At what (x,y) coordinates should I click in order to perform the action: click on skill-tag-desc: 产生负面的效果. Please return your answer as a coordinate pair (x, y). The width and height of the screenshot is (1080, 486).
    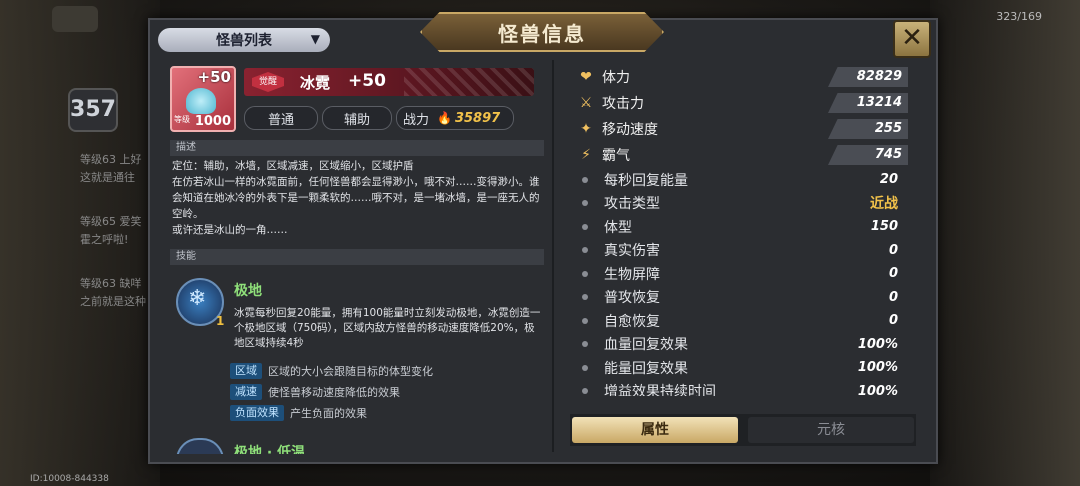
    Looking at the image, I should click on (328, 413).